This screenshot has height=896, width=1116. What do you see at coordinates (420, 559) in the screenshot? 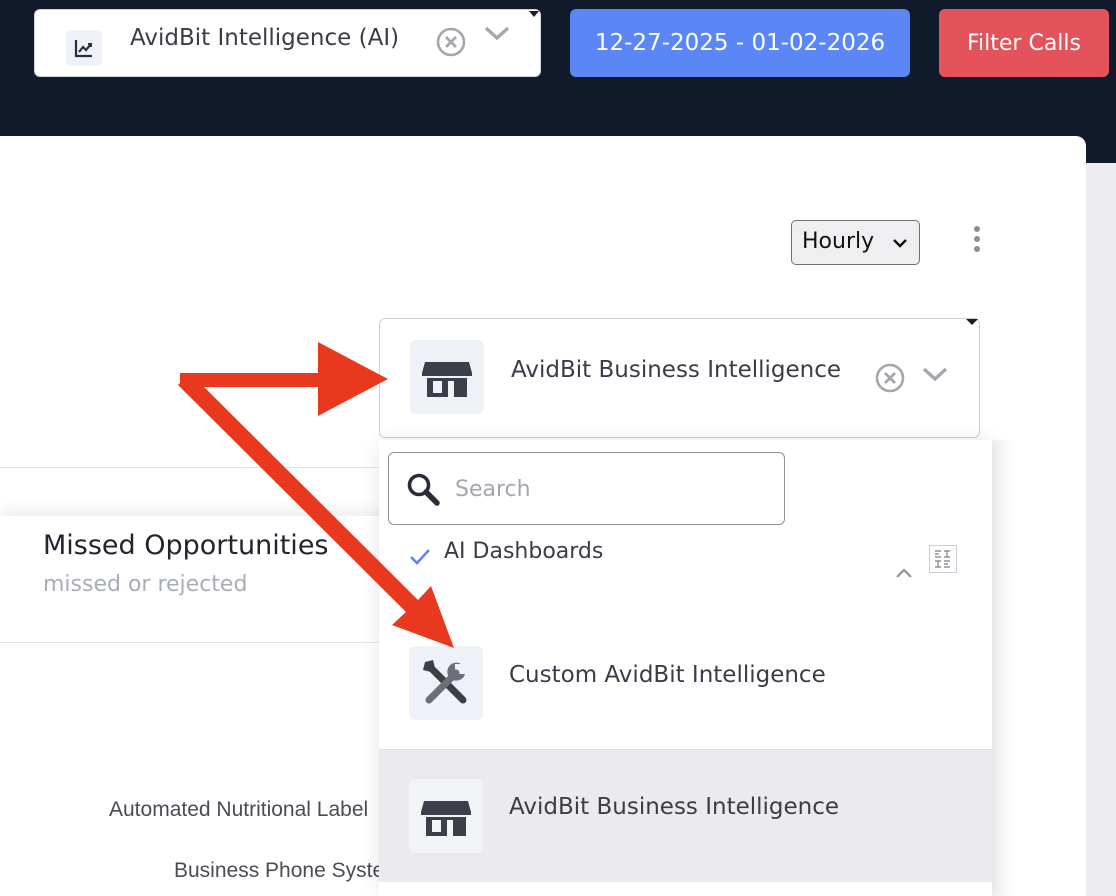
I see `check-icon` at bounding box center [420, 559].